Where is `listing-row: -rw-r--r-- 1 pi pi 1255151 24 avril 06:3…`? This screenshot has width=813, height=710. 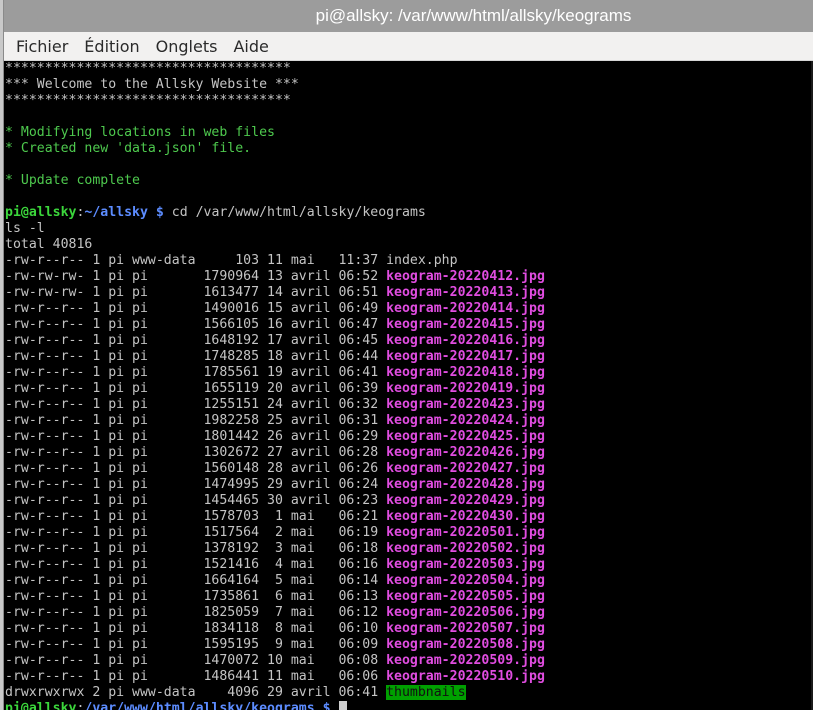 listing-row: -rw-r--r-- 1 pi pi 1255151 24 avril 06:3… is located at coordinates (275, 404).